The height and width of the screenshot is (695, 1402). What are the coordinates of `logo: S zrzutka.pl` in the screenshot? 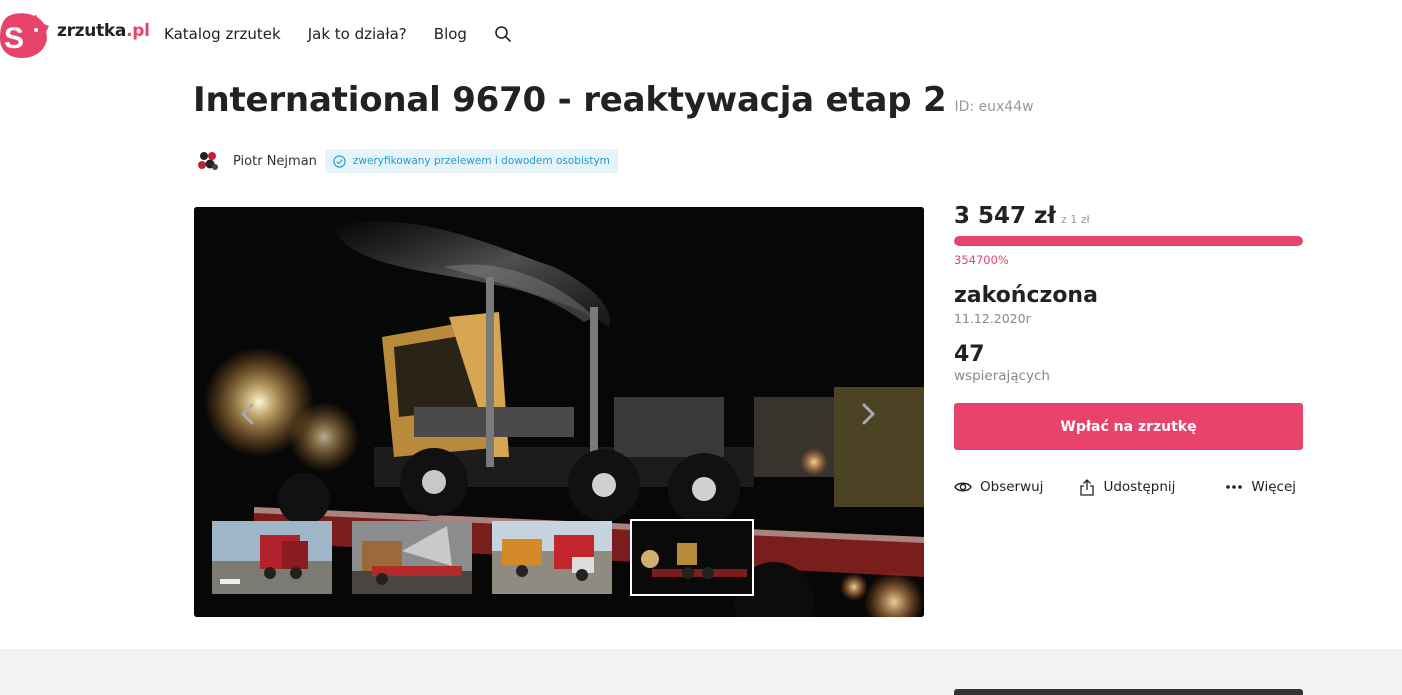 It's located at (75, 35).